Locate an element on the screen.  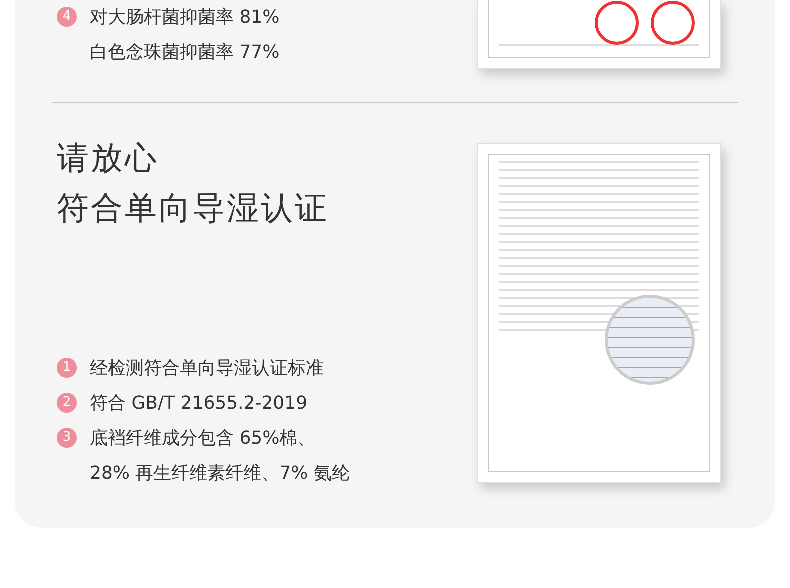
number-badge: 3 is located at coordinates (67, 438).